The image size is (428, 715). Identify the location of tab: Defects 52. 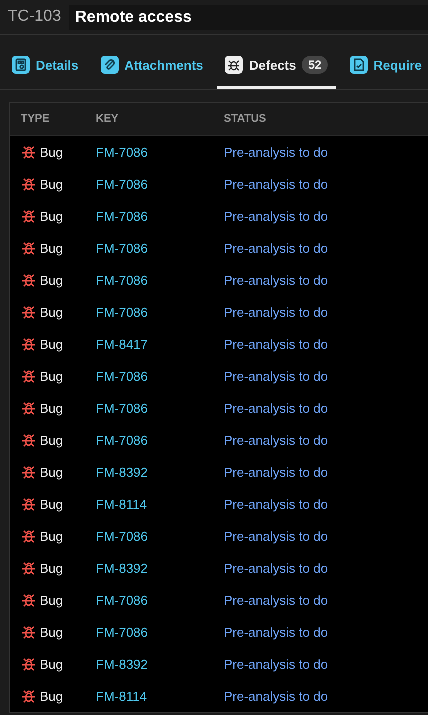
(276, 66).